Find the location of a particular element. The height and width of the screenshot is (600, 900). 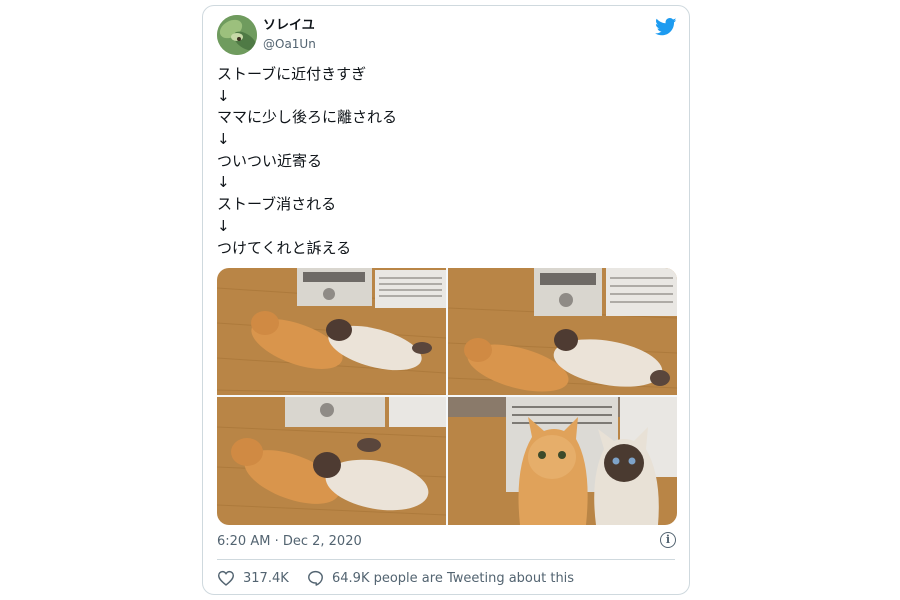

like-button: 317.4K is located at coordinates (253, 578).